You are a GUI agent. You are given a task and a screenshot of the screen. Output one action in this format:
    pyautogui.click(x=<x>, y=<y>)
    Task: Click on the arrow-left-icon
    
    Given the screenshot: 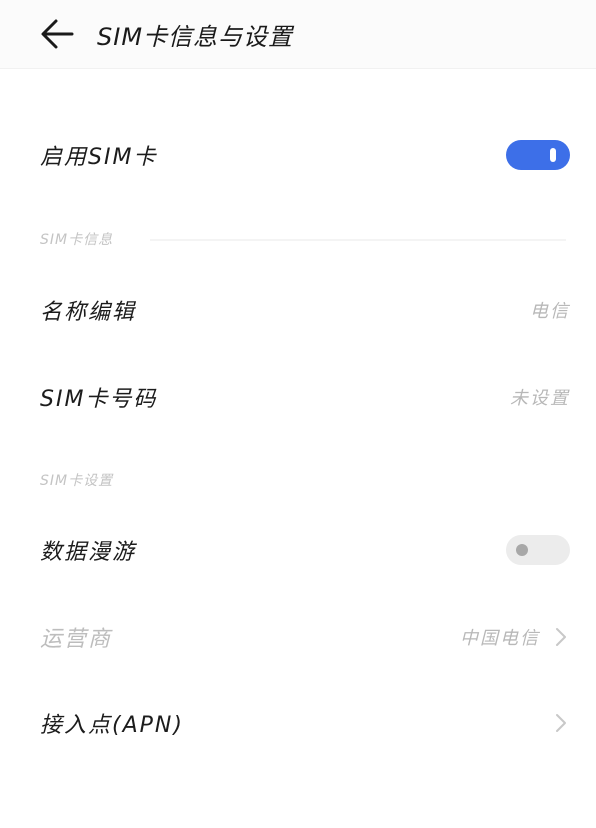 What is the action you would take?
    pyautogui.click(x=57, y=34)
    